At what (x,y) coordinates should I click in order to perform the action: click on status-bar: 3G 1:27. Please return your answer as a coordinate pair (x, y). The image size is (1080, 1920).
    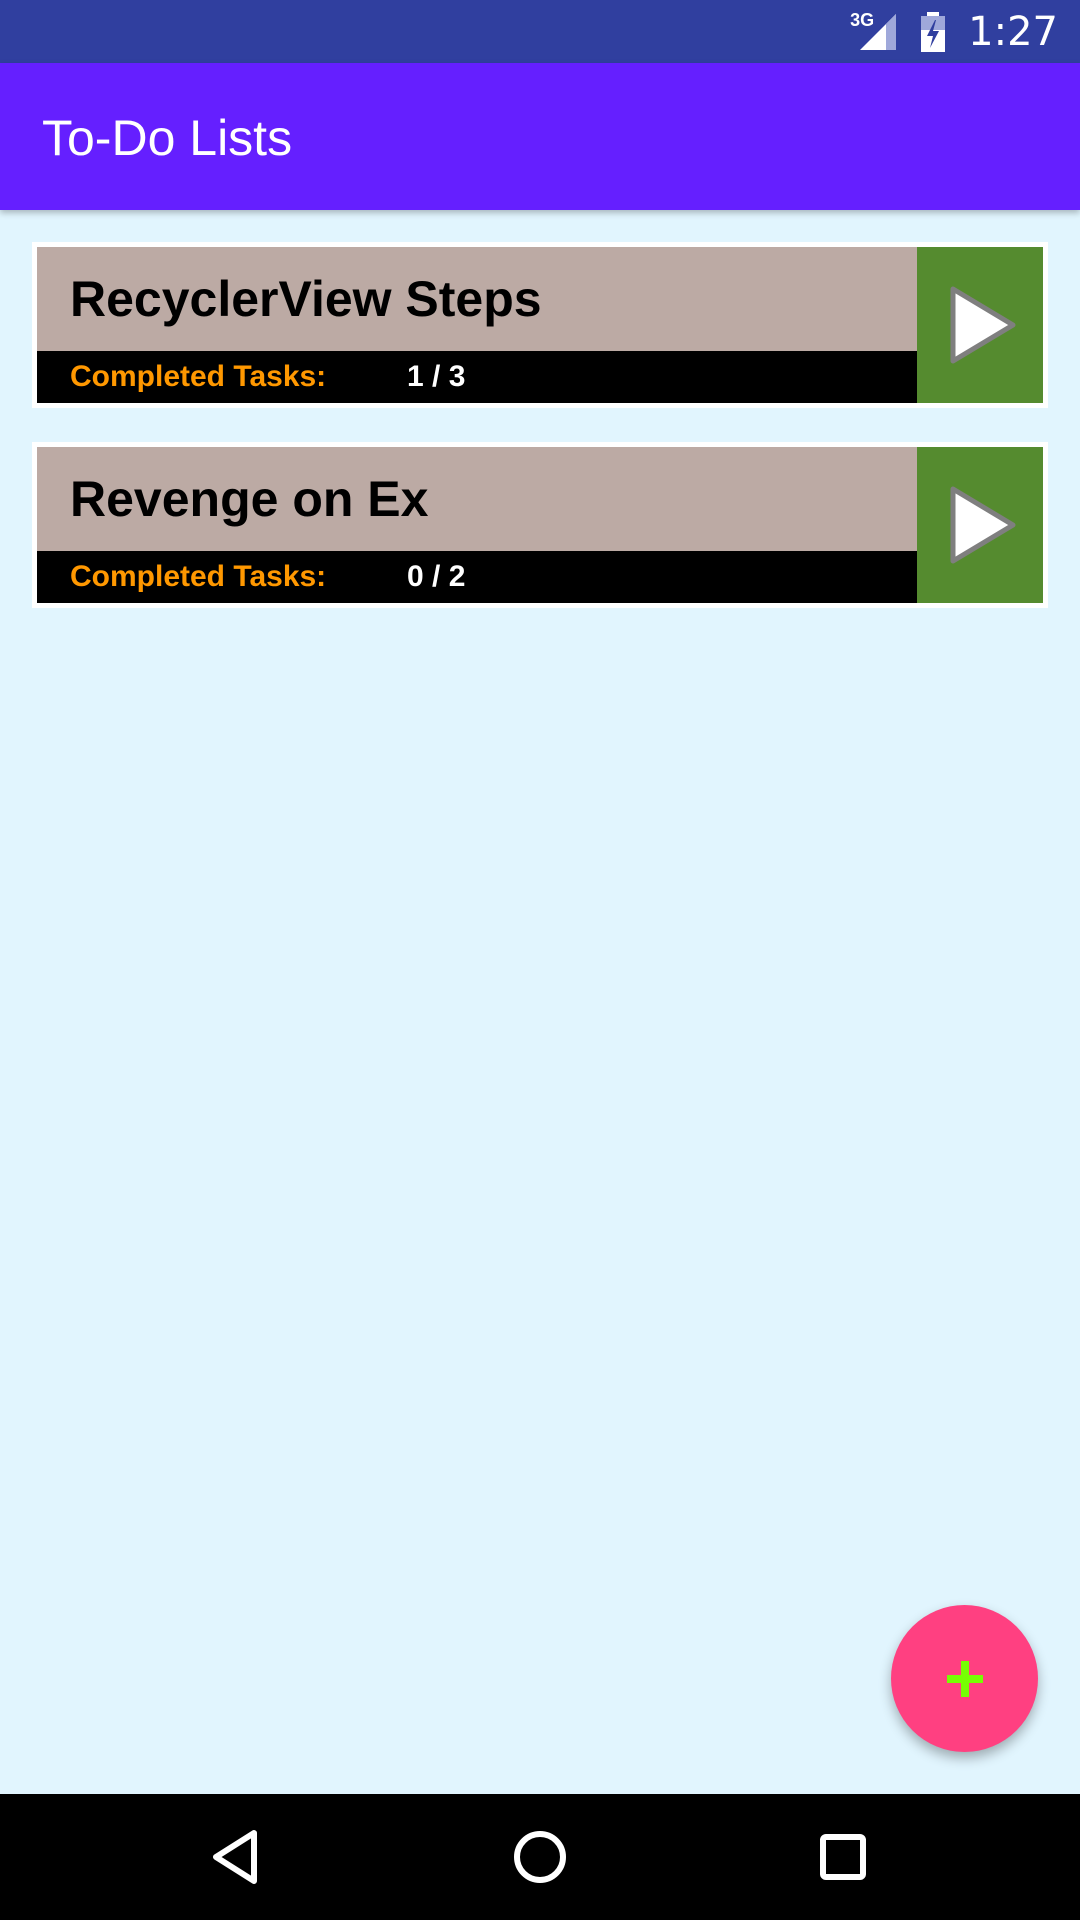
    Looking at the image, I should click on (540, 31).